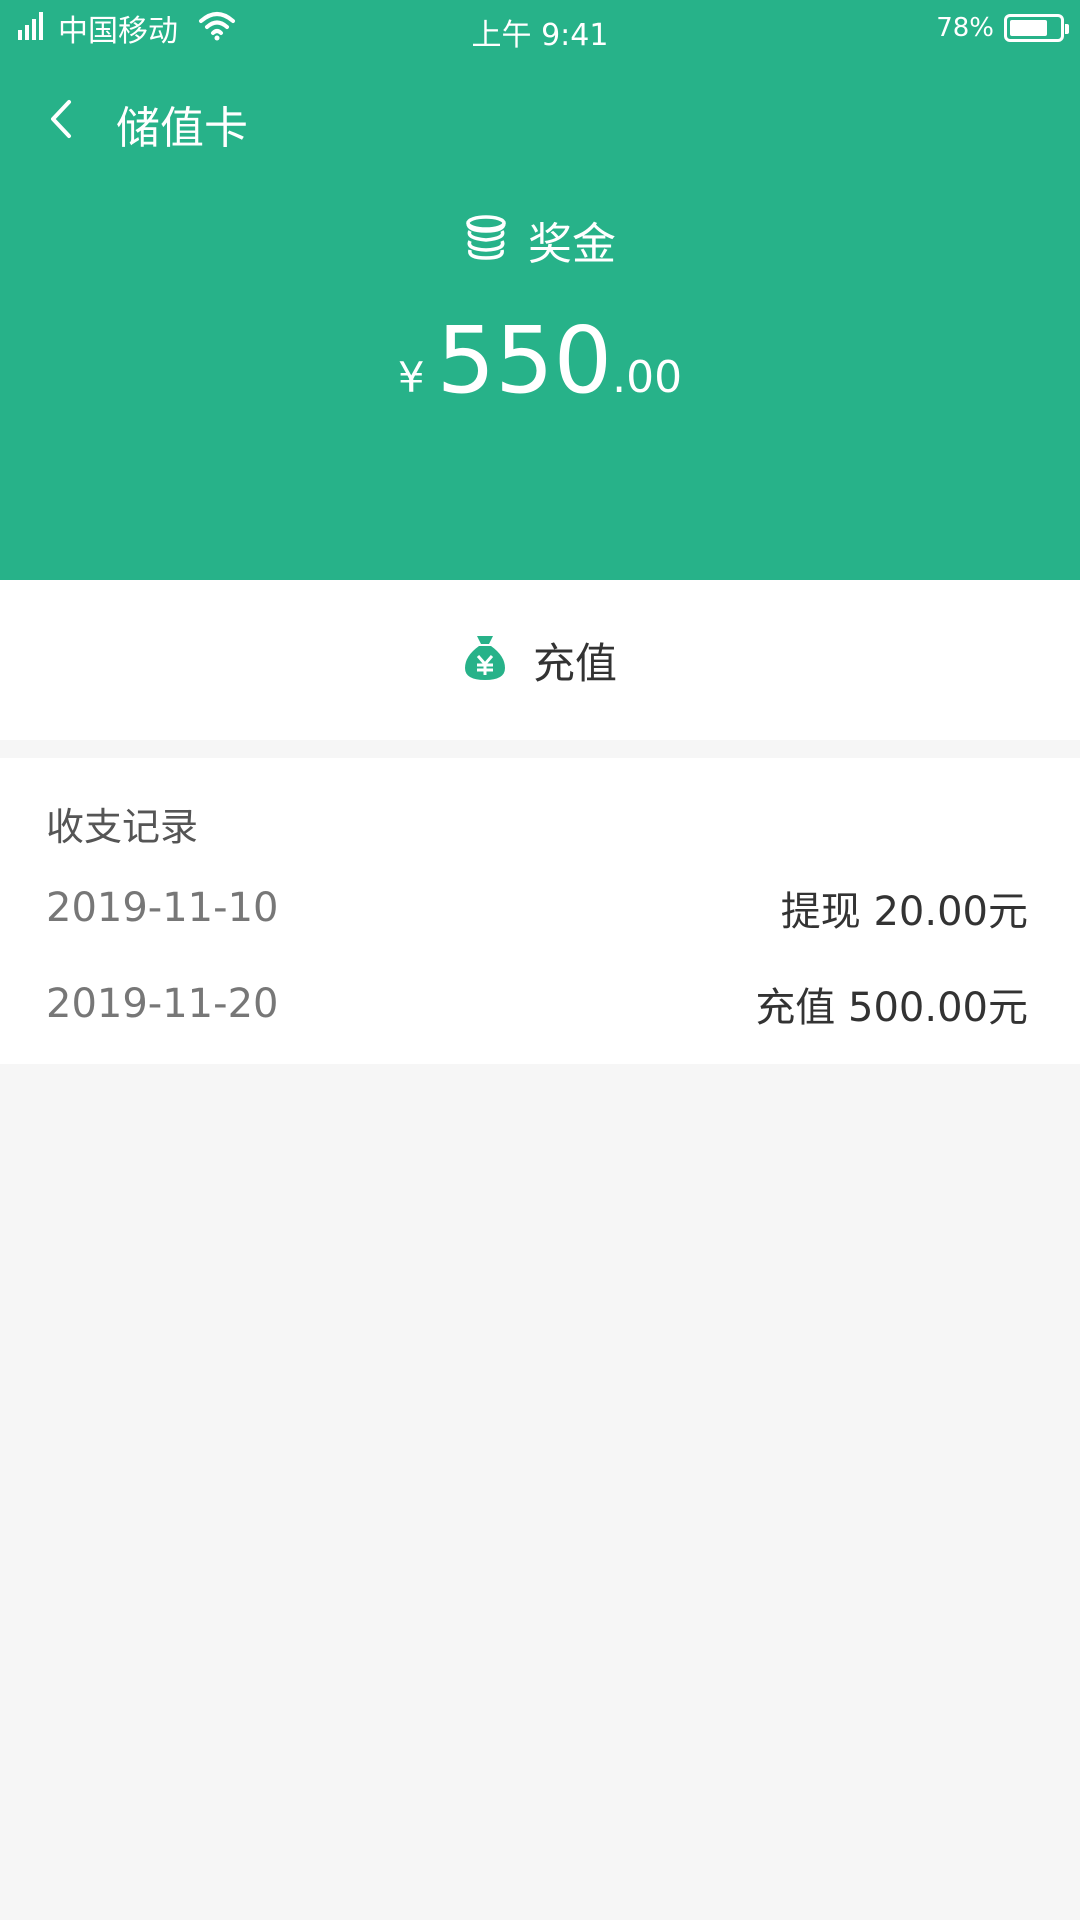 Image resolution: width=1080 pixels, height=1920 pixels. I want to click on recharge-button: 充值, so click(540, 660).